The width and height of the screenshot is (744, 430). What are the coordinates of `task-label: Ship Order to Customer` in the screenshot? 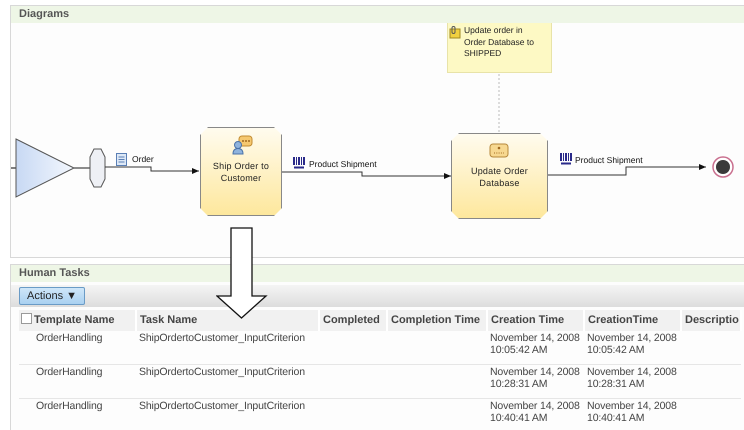 It's located at (241, 172).